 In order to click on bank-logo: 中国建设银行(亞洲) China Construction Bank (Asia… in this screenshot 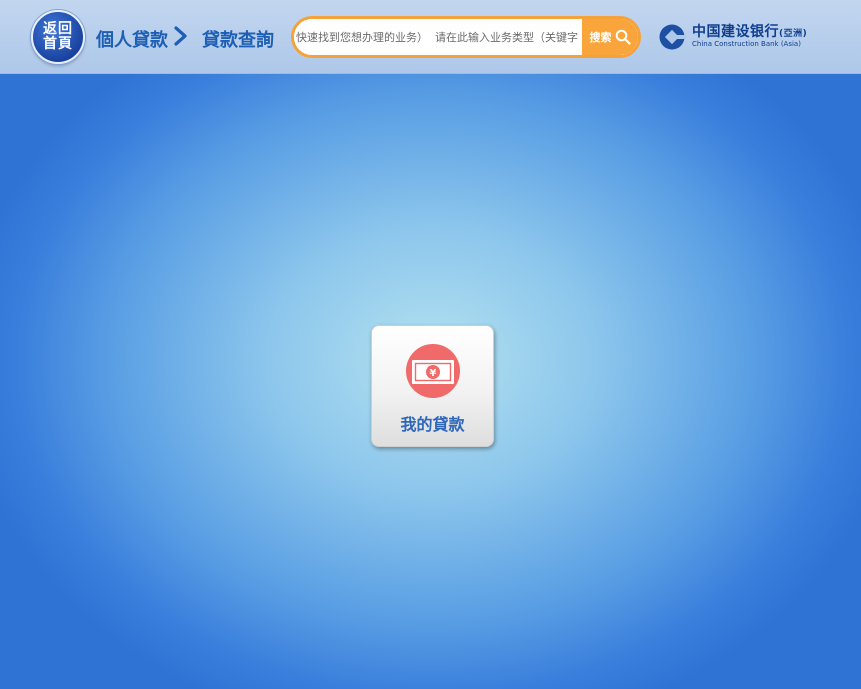, I will do `click(748, 38)`.